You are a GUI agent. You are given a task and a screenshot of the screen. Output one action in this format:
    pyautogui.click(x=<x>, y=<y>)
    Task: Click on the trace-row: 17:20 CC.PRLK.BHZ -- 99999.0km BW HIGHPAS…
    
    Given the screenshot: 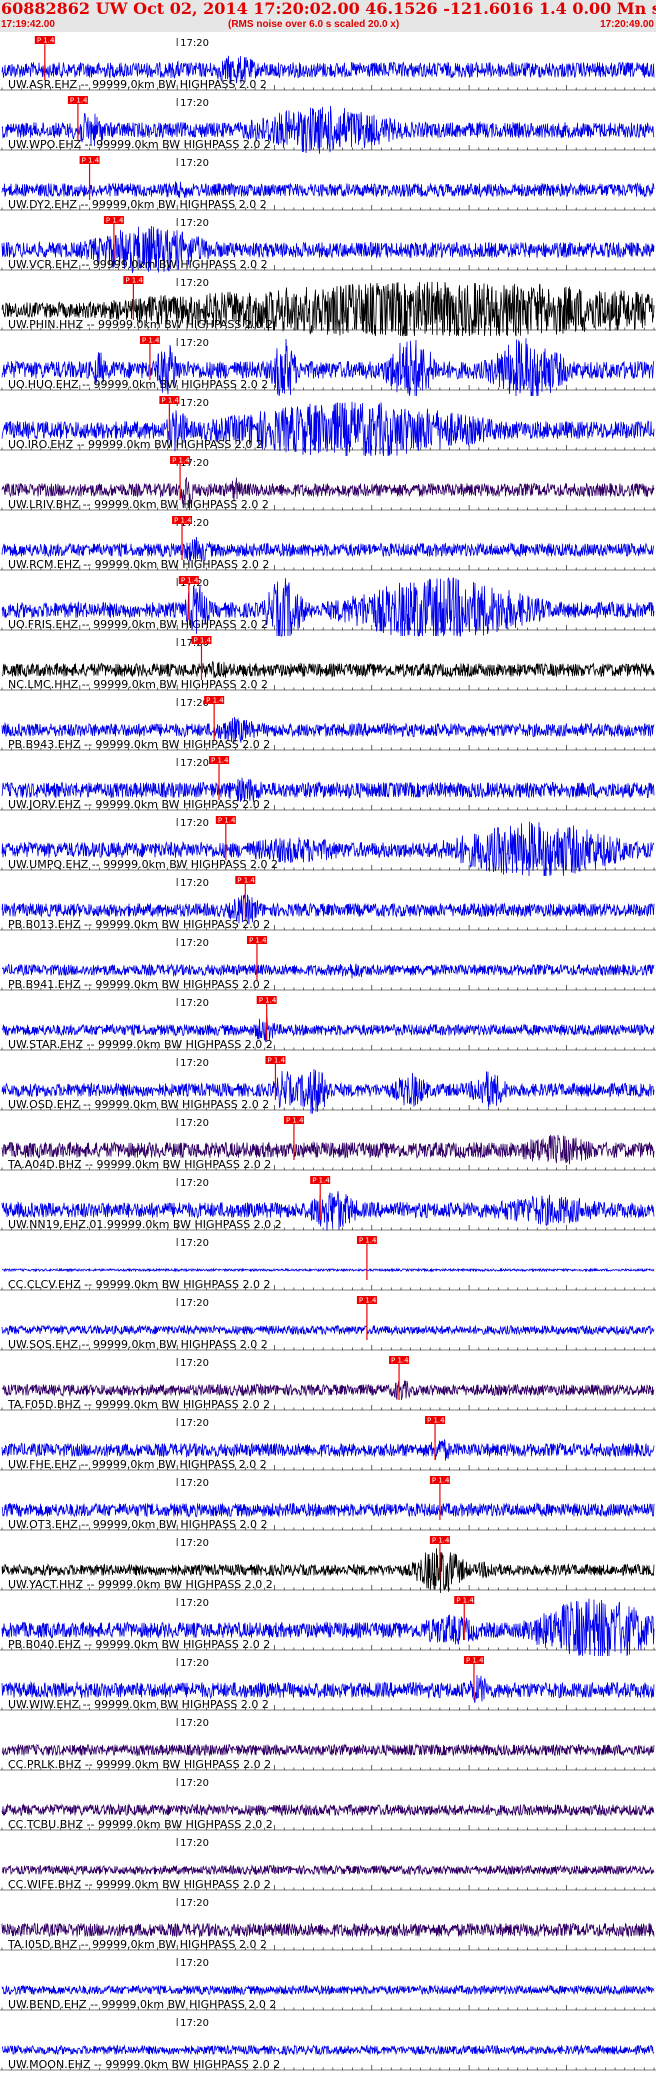 What is the action you would take?
    pyautogui.click(x=328, y=1744)
    